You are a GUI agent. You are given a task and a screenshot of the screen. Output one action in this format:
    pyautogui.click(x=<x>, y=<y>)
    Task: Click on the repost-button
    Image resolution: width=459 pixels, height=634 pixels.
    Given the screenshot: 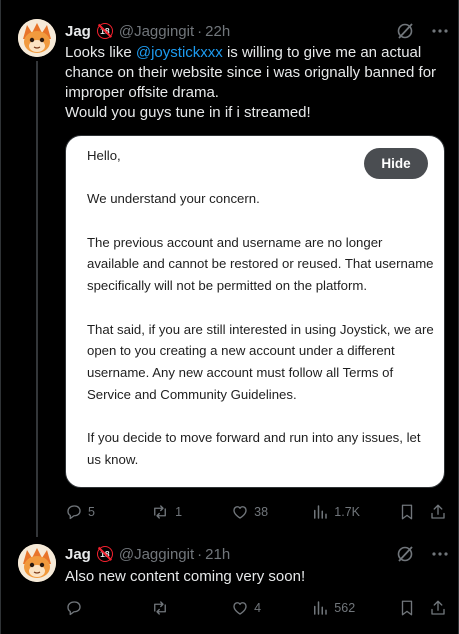 What is the action you would take?
    pyautogui.click(x=190, y=608)
    